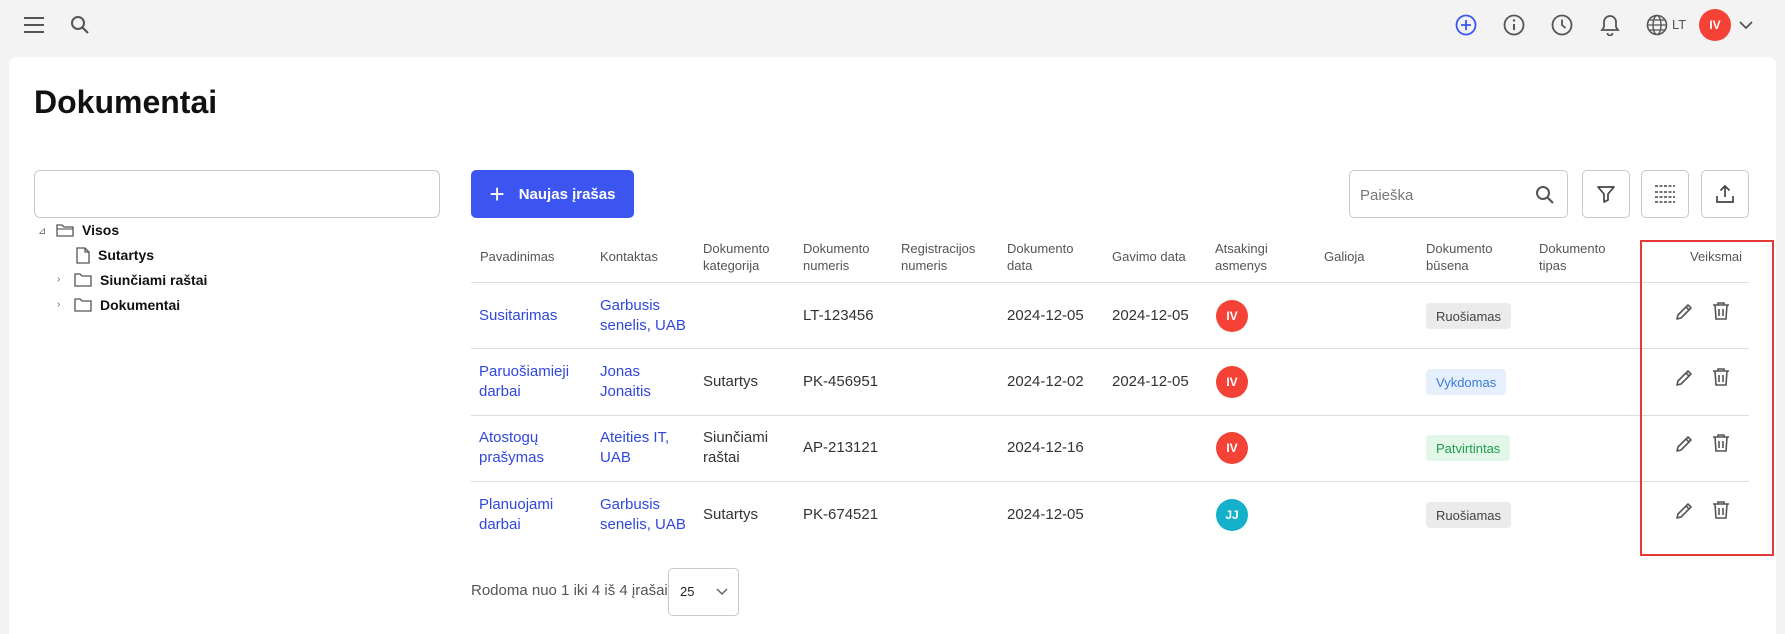  I want to click on top-bar: LT IV, so click(892, 28).